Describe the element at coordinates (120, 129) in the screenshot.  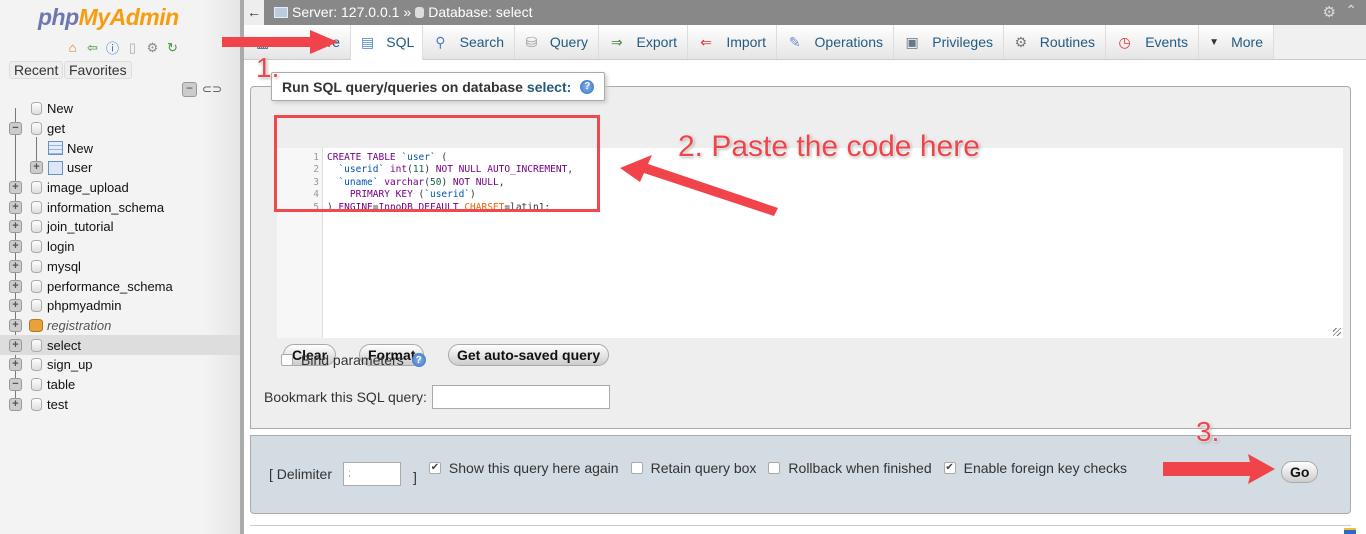
I see `tree-item-get: − get` at that location.